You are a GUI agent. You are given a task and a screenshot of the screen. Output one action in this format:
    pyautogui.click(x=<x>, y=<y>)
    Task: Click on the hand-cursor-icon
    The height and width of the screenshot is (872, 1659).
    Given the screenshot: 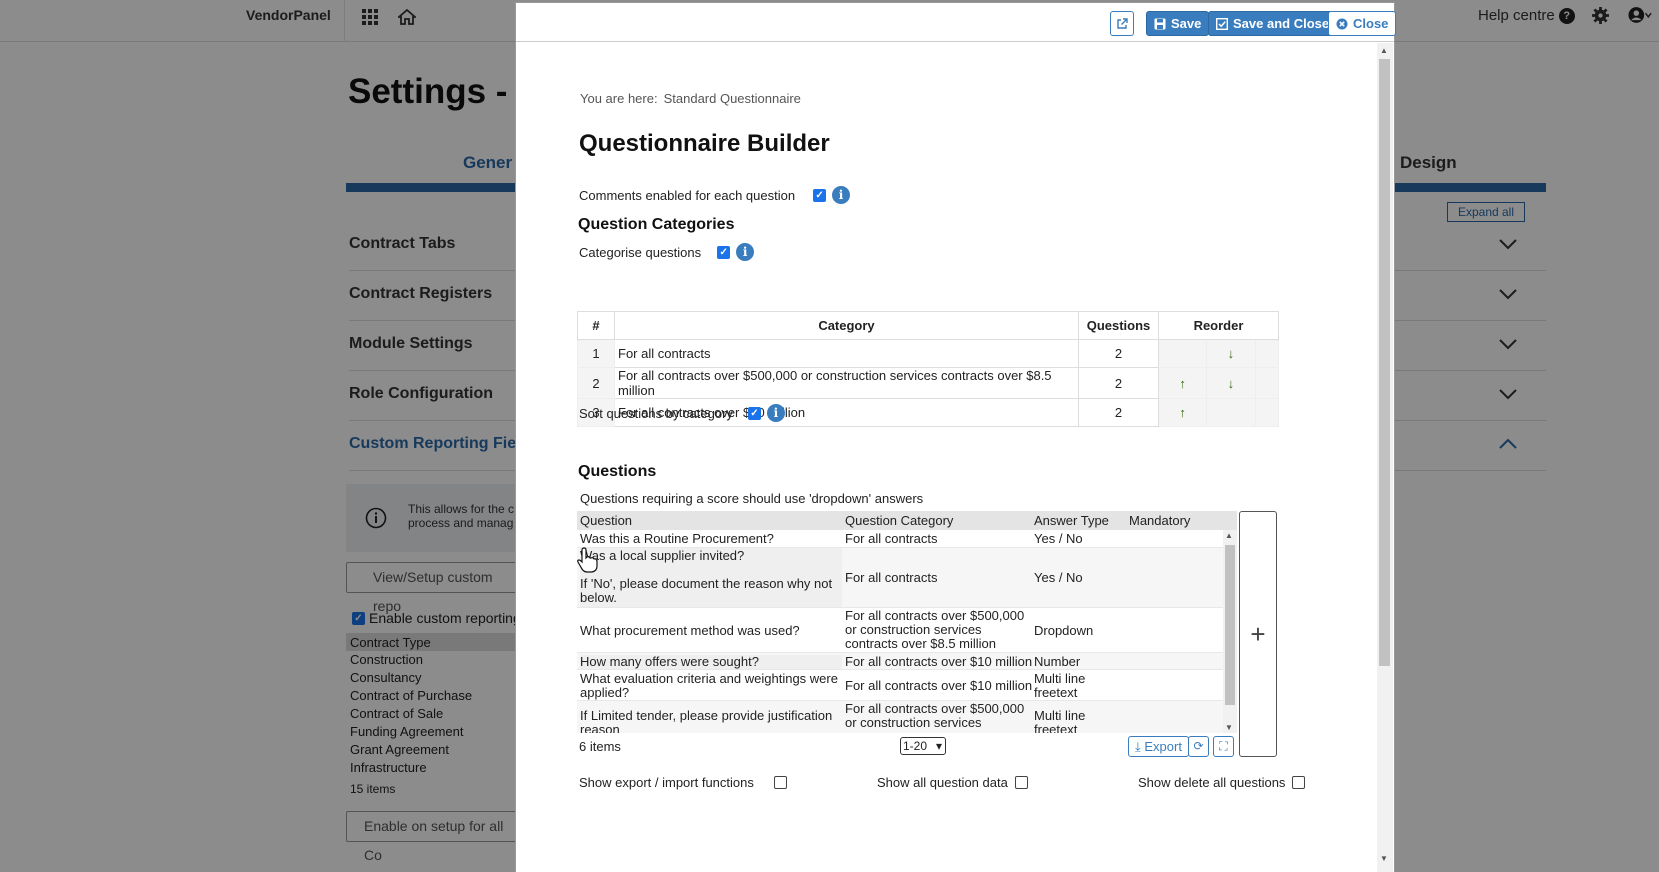 What is the action you would take?
    pyautogui.click(x=587, y=560)
    